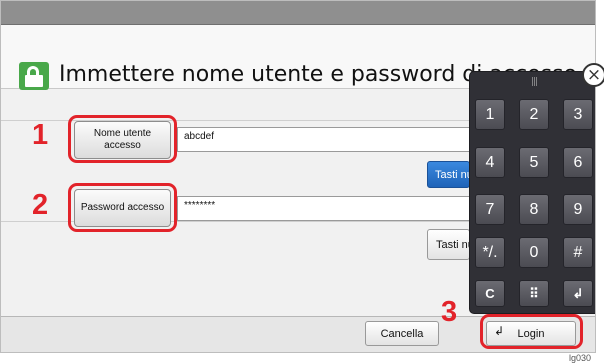  What do you see at coordinates (323, 208) in the screenshot?
I see `password-field: ********` at bounding box center [323, 208].